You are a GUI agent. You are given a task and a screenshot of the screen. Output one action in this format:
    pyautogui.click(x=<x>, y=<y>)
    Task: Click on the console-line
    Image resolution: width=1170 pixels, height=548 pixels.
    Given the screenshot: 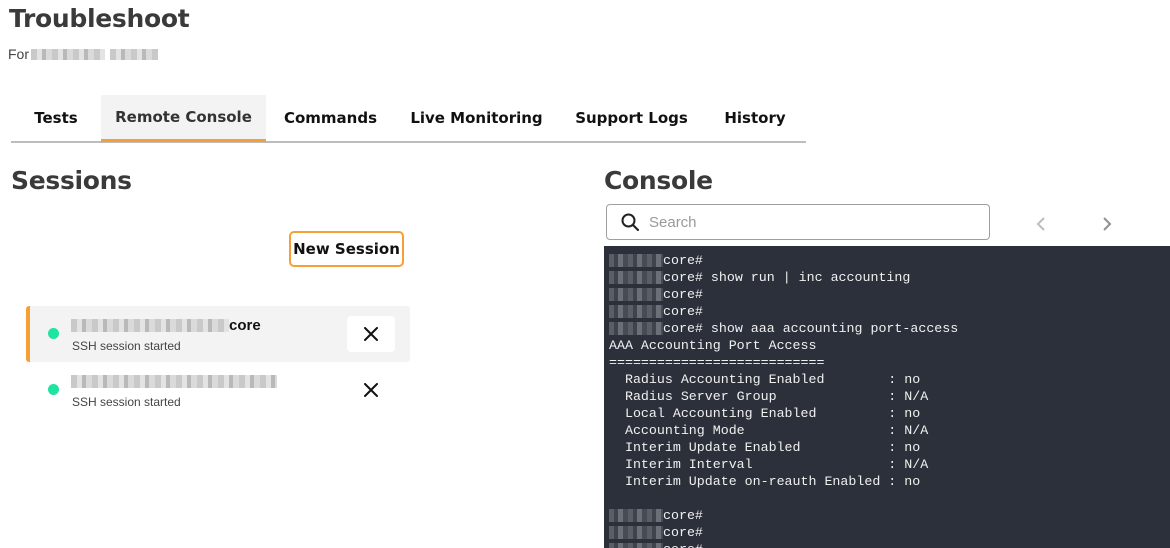 What is the action you would take?
    pyautogui.click(x=887, y=498)
    